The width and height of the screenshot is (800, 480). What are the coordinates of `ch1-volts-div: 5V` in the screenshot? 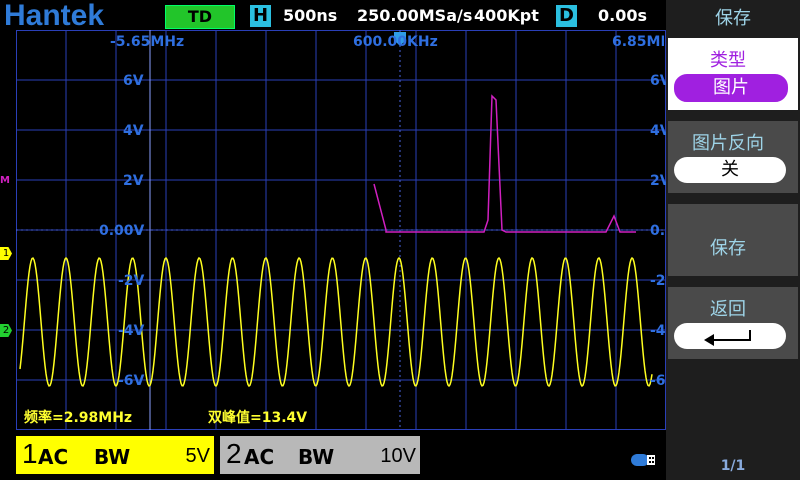 It's located at (197, 456).